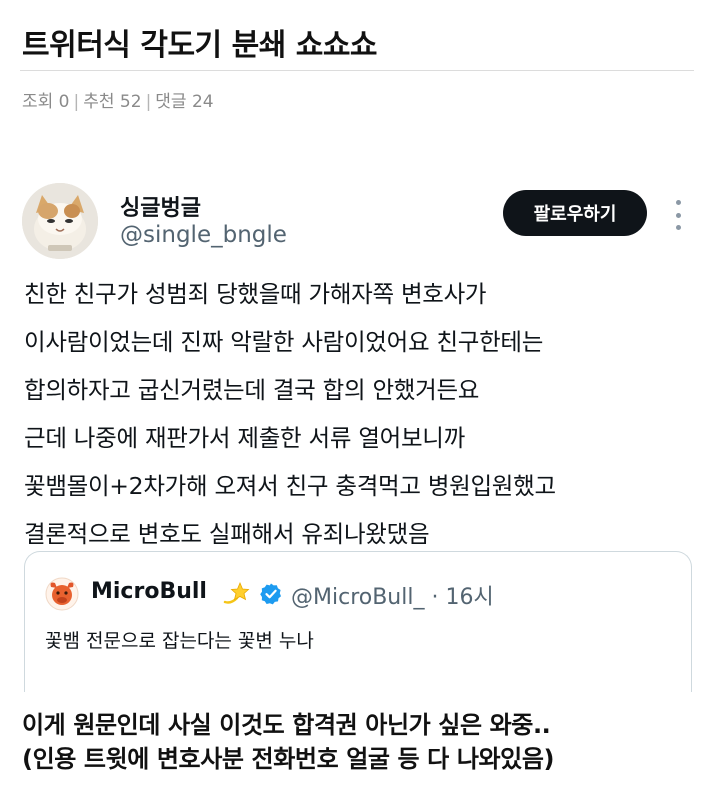 The height and width of the screenshot is (800, 714). What do you see at coordinates (288, 759) in the screenshot?
I see `caption-line: (인용 트윗에 변호사분 전화번호 얼굴 등 다 나와있음)` at bounding box center [288, 759].